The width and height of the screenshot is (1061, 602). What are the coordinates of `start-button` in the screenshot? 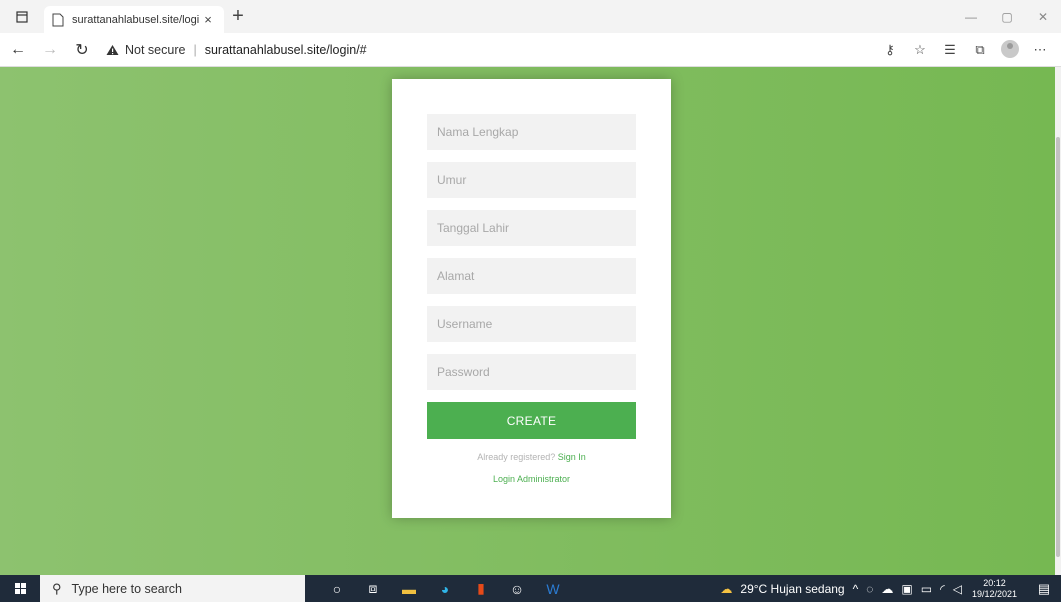 It's located at (20, 588).